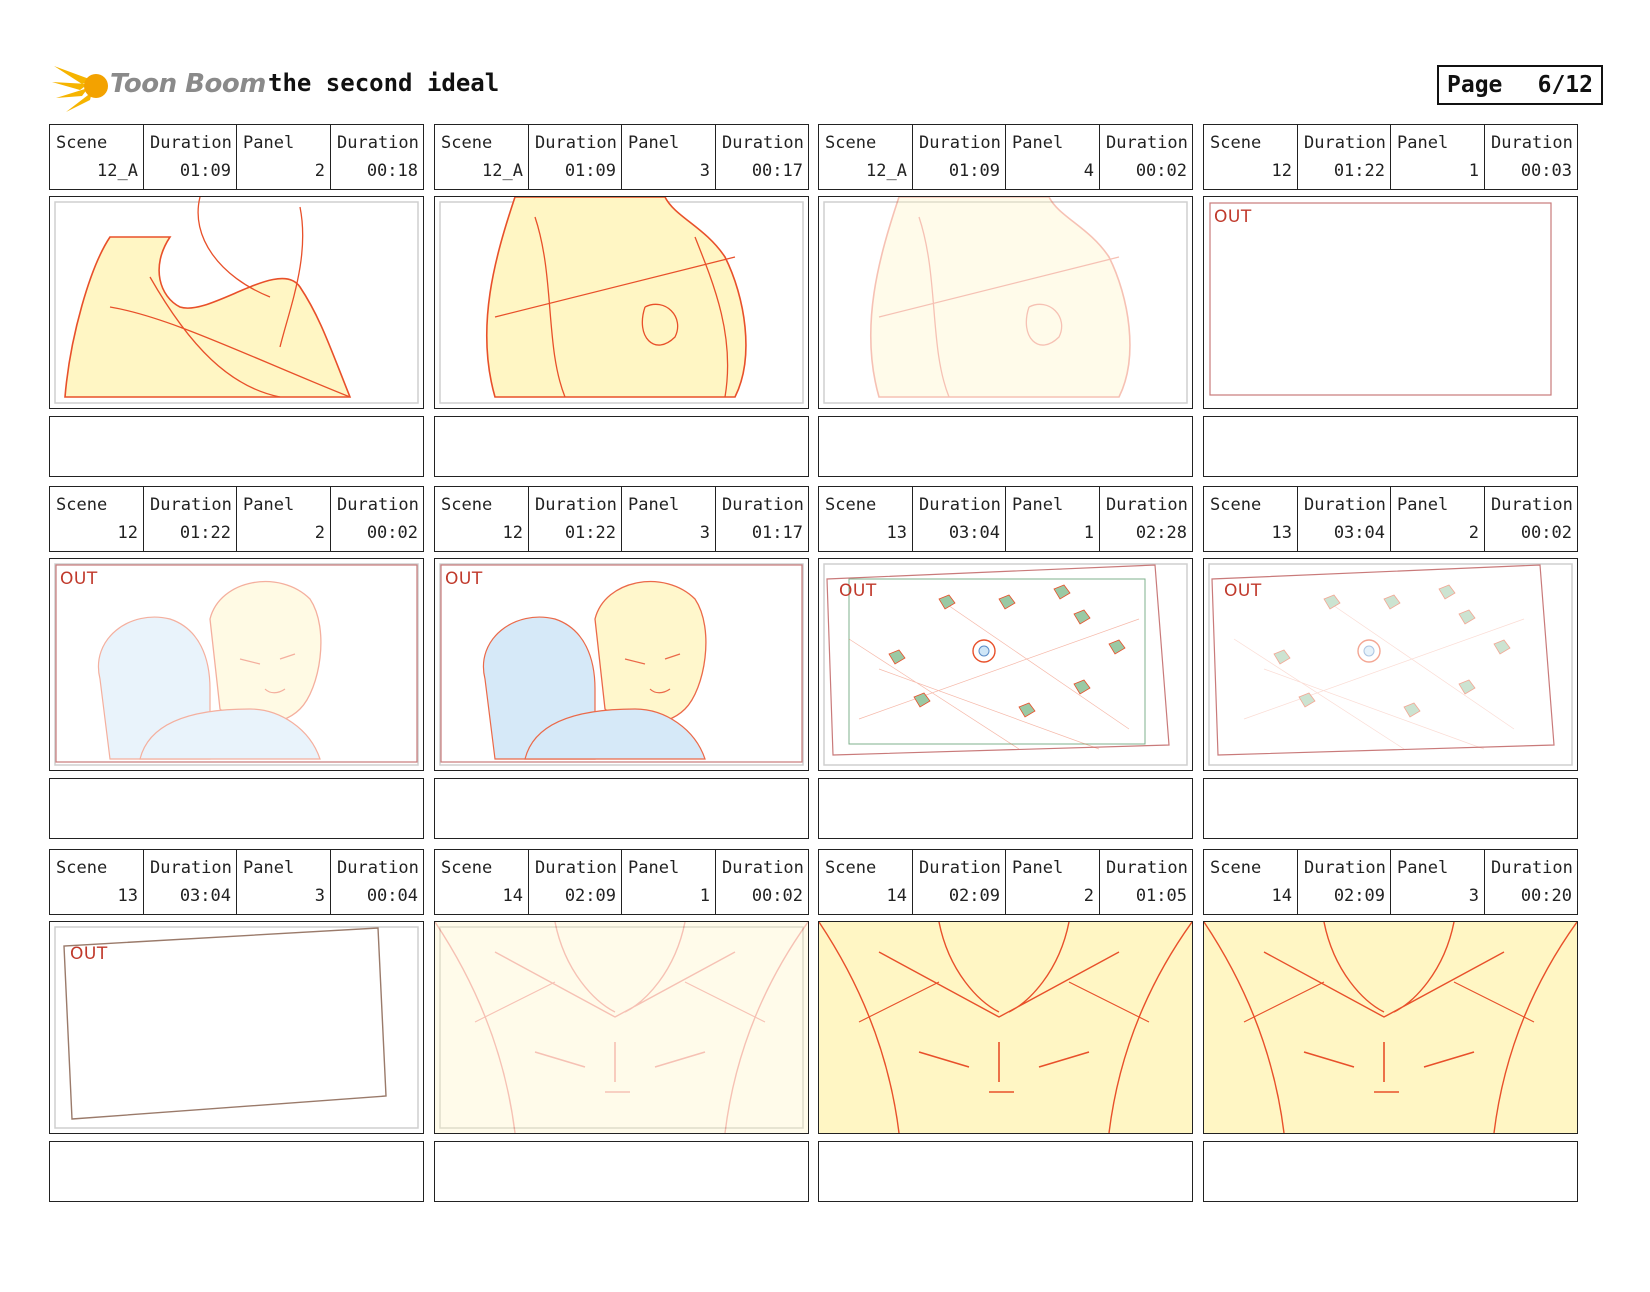  I want to click on field-value: 01:09, so click(590, 171).